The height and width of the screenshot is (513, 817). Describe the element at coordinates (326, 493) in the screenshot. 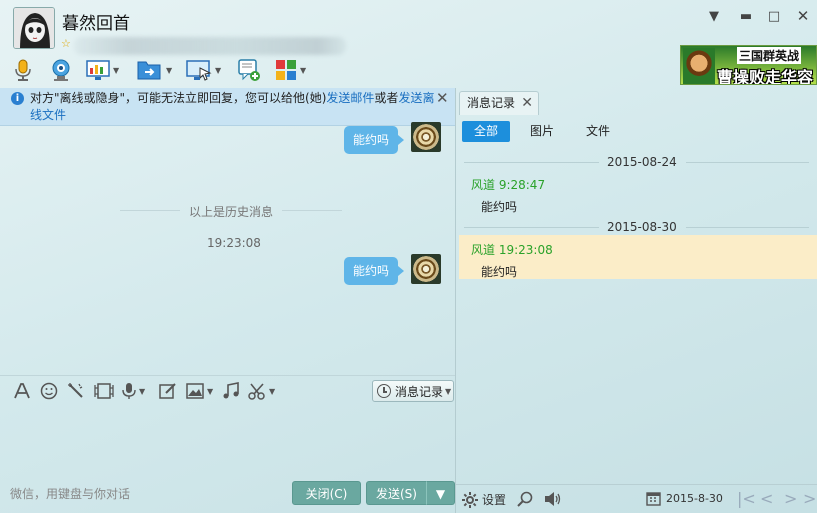

I see `close-button: 关闭(C)` at that location.